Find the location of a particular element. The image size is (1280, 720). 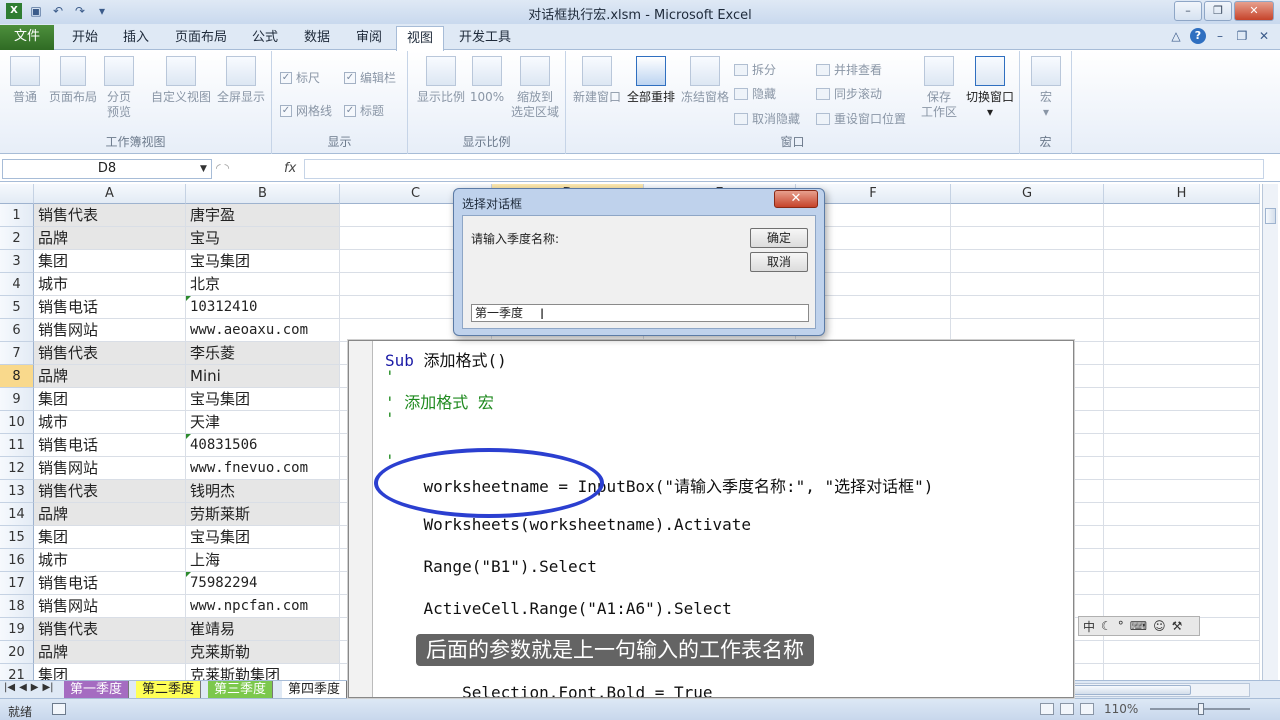

cell-b: 40831506 is located at coordinates (263, 445).